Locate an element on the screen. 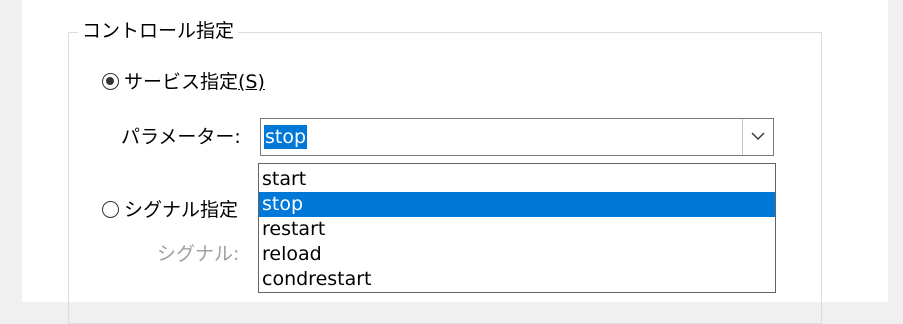 The image size is (903, 324). radio-checked-dot is located at coordinates (110, 81).